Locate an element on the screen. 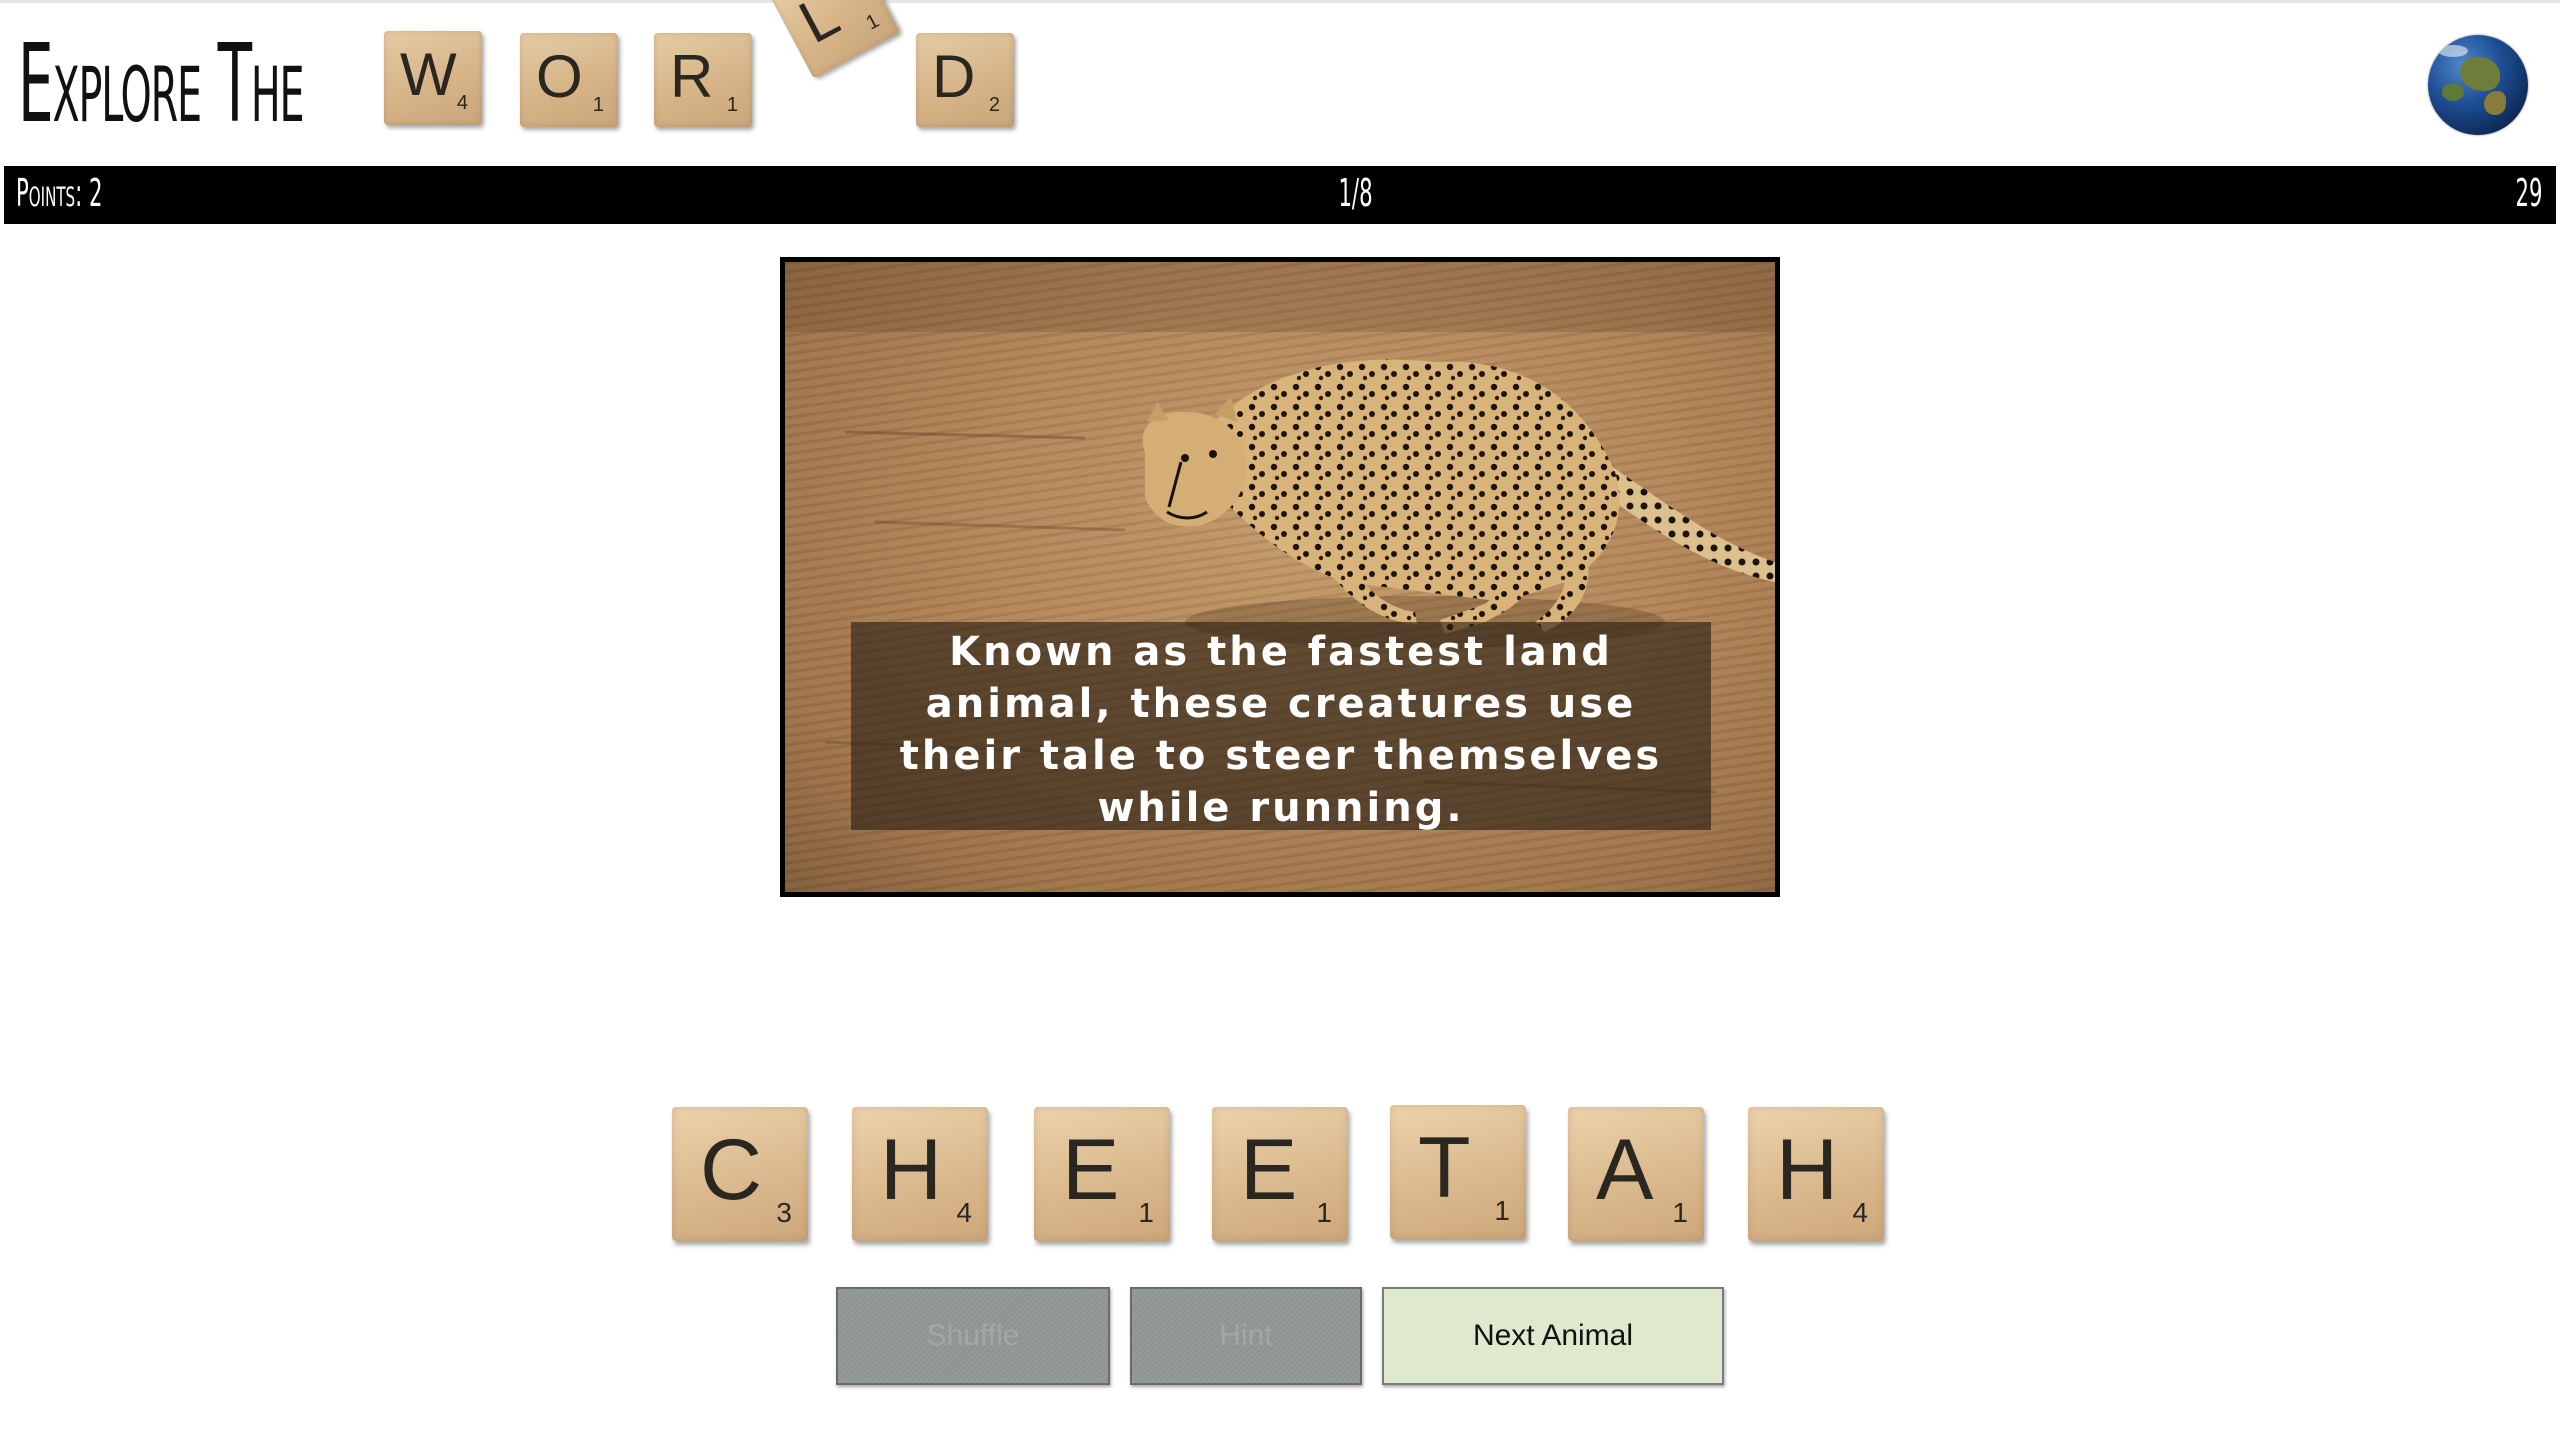 The height and width of the screenshot is (1430, 2560). tile-letter: D is located at coordinates (954, 76).